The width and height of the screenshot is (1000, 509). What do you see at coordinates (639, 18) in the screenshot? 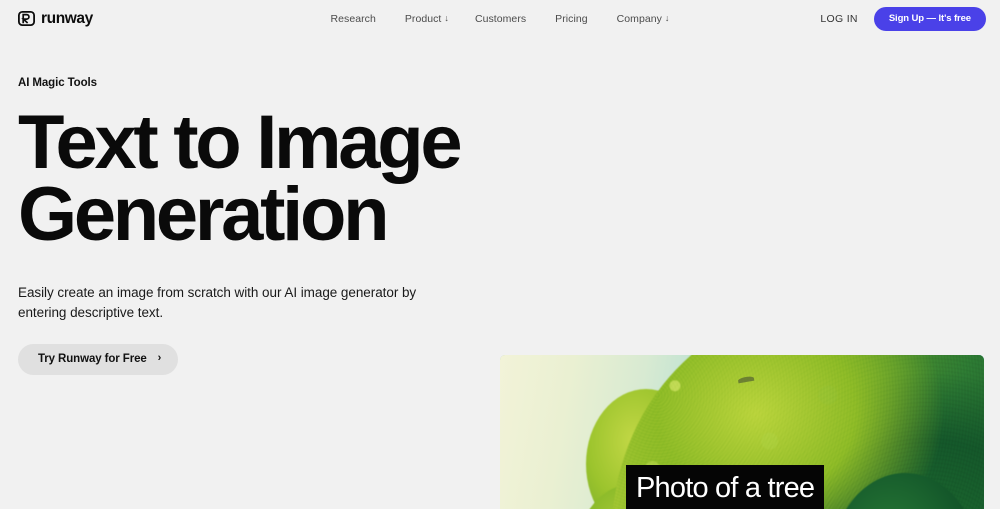
I see `nav-item-label: Company` at bounding box center [639, 18].